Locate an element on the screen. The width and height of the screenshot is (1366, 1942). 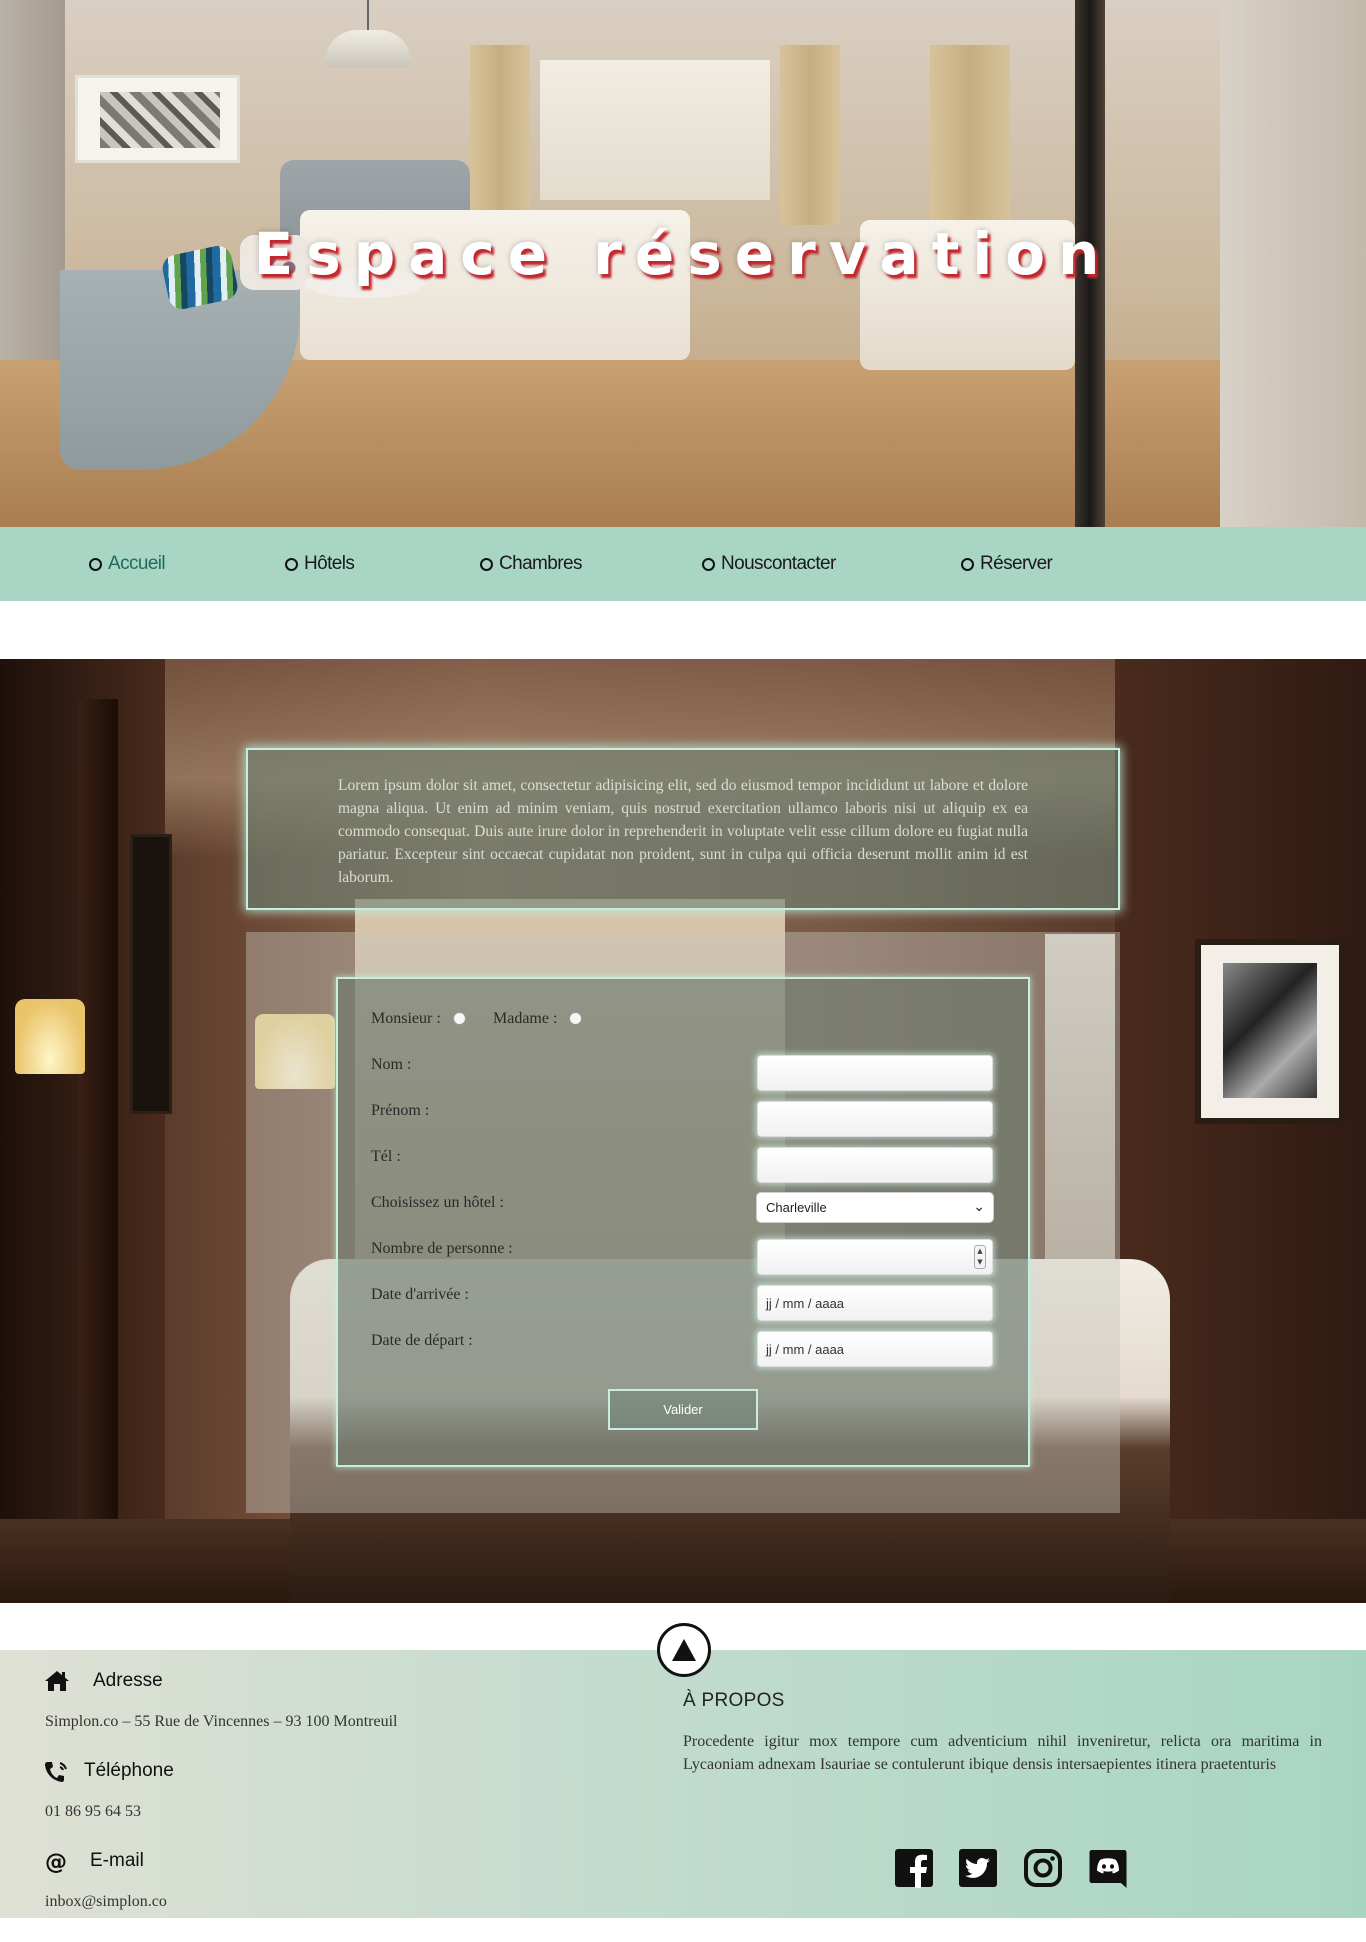
room-photo-frame is located at coordinates (1270, 1031).